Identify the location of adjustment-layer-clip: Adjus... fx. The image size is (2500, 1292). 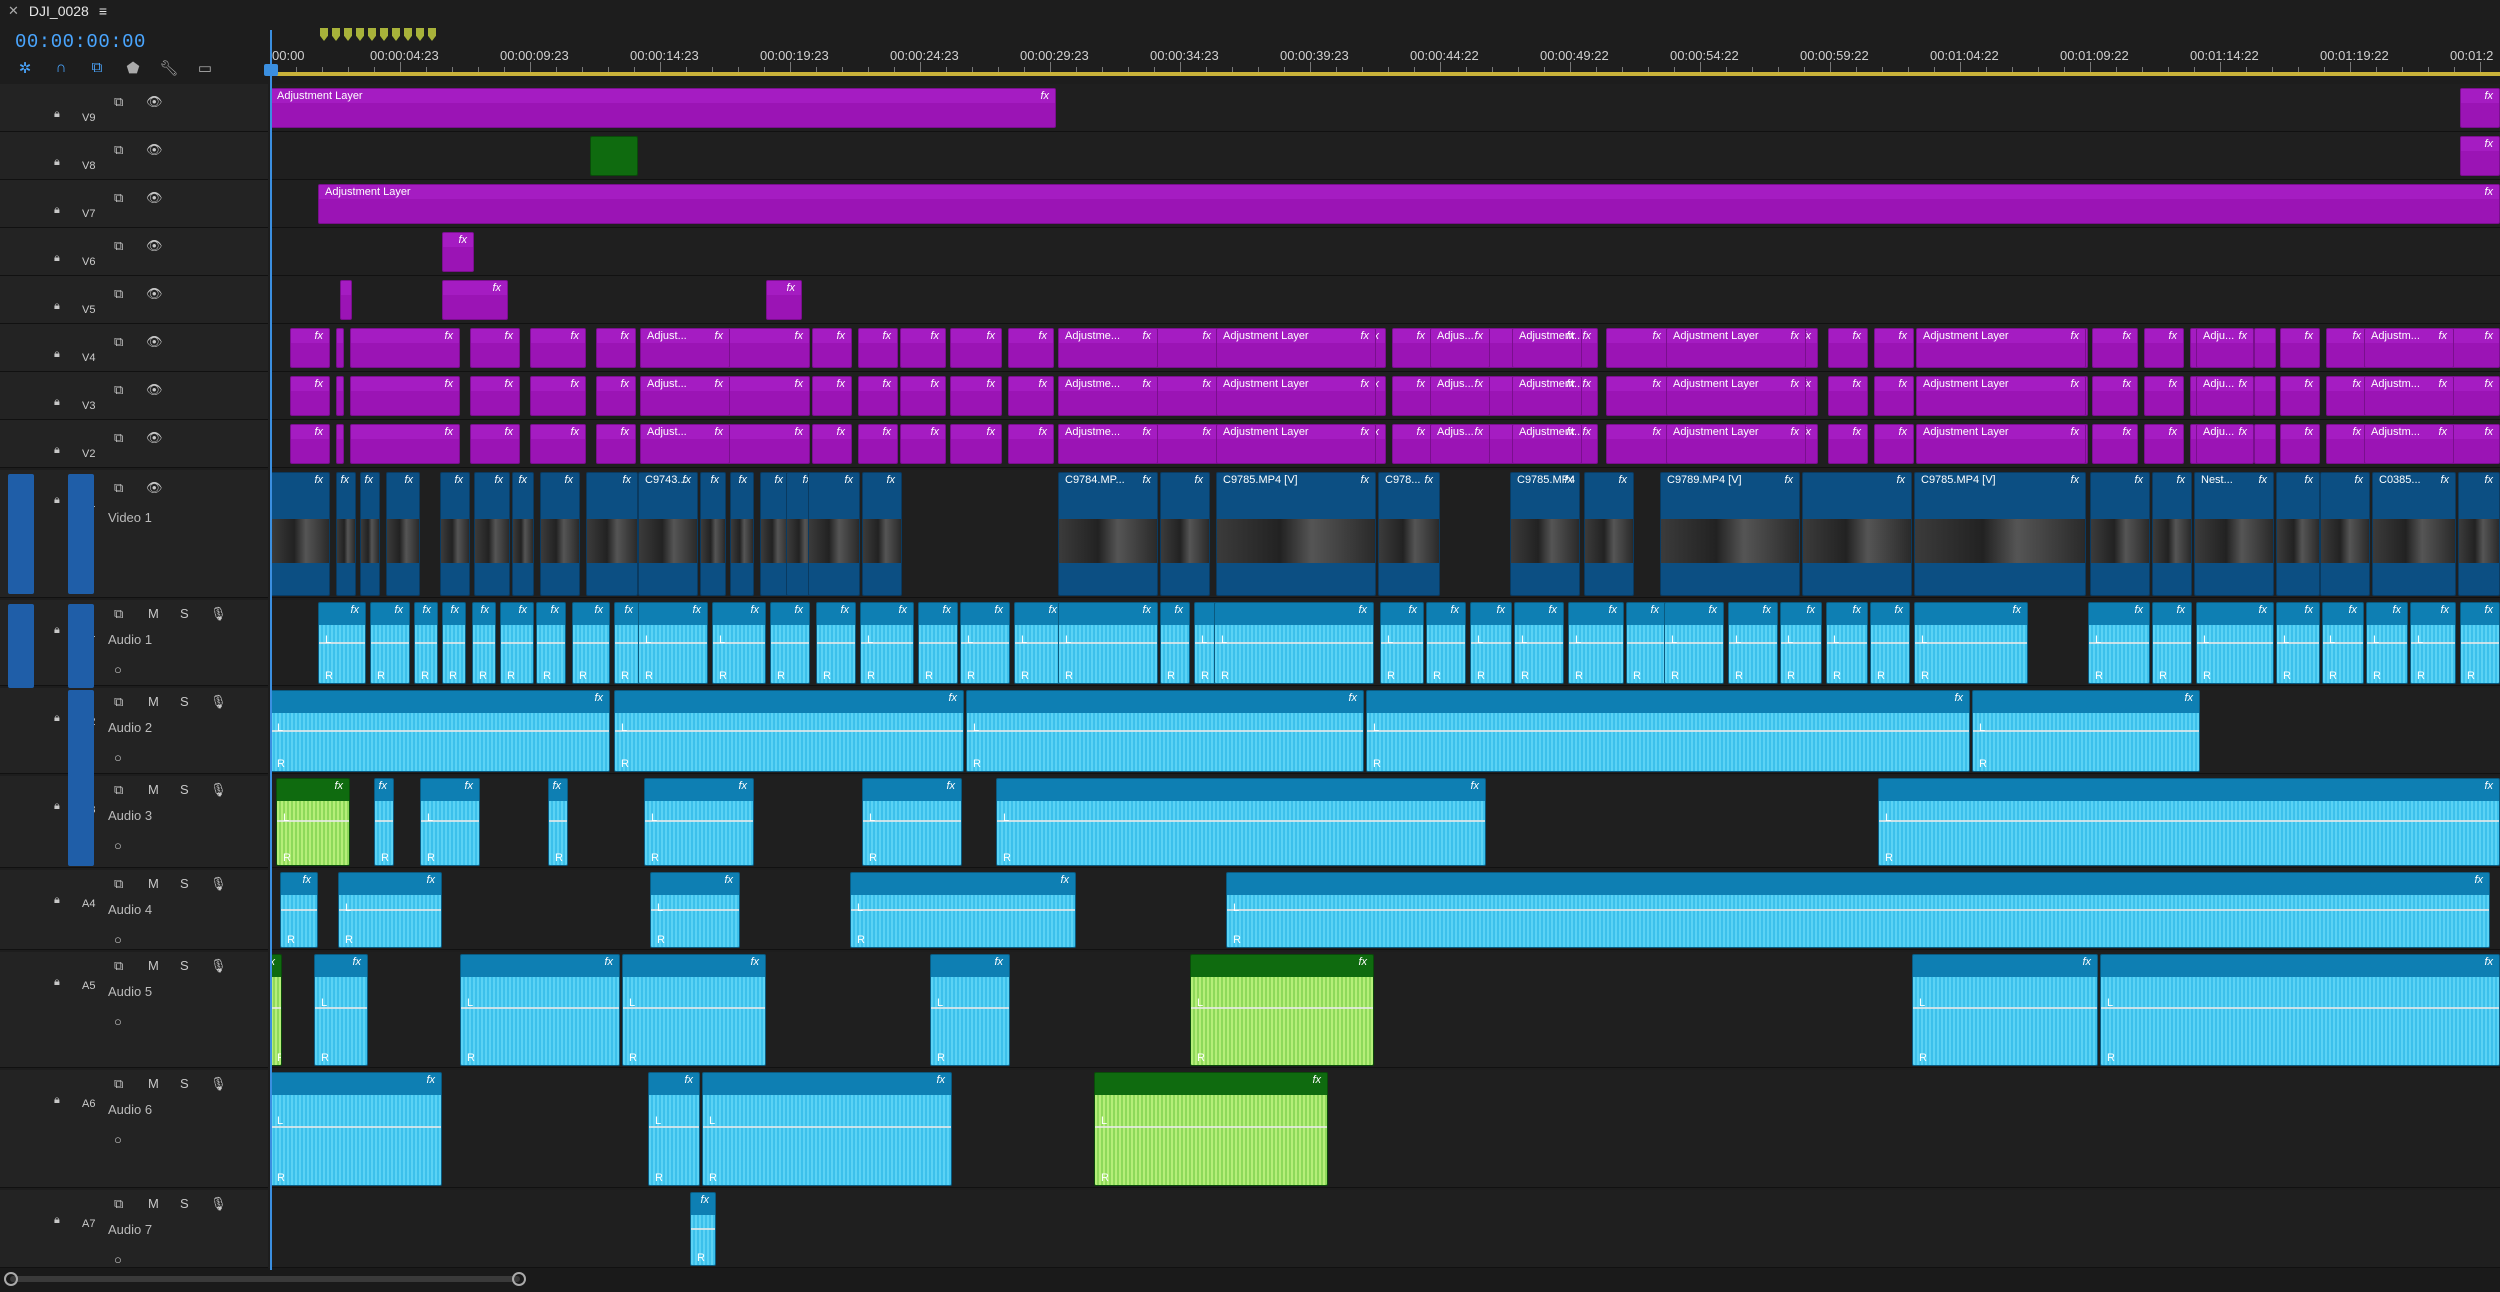
(1460, 444).